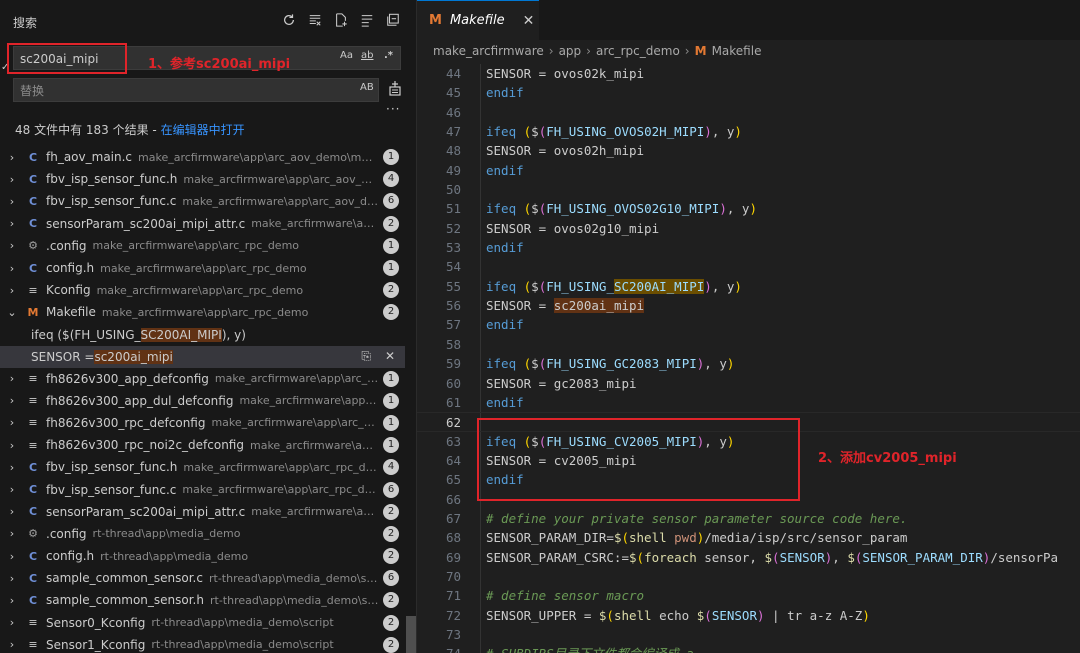 This screenshot has height=653, width=1080. What do you see at coordinates (112, 467) in the screenshot?
I see `result-file-name: fbv_isp_sensor_func.h` at bounding box center [112, 467].